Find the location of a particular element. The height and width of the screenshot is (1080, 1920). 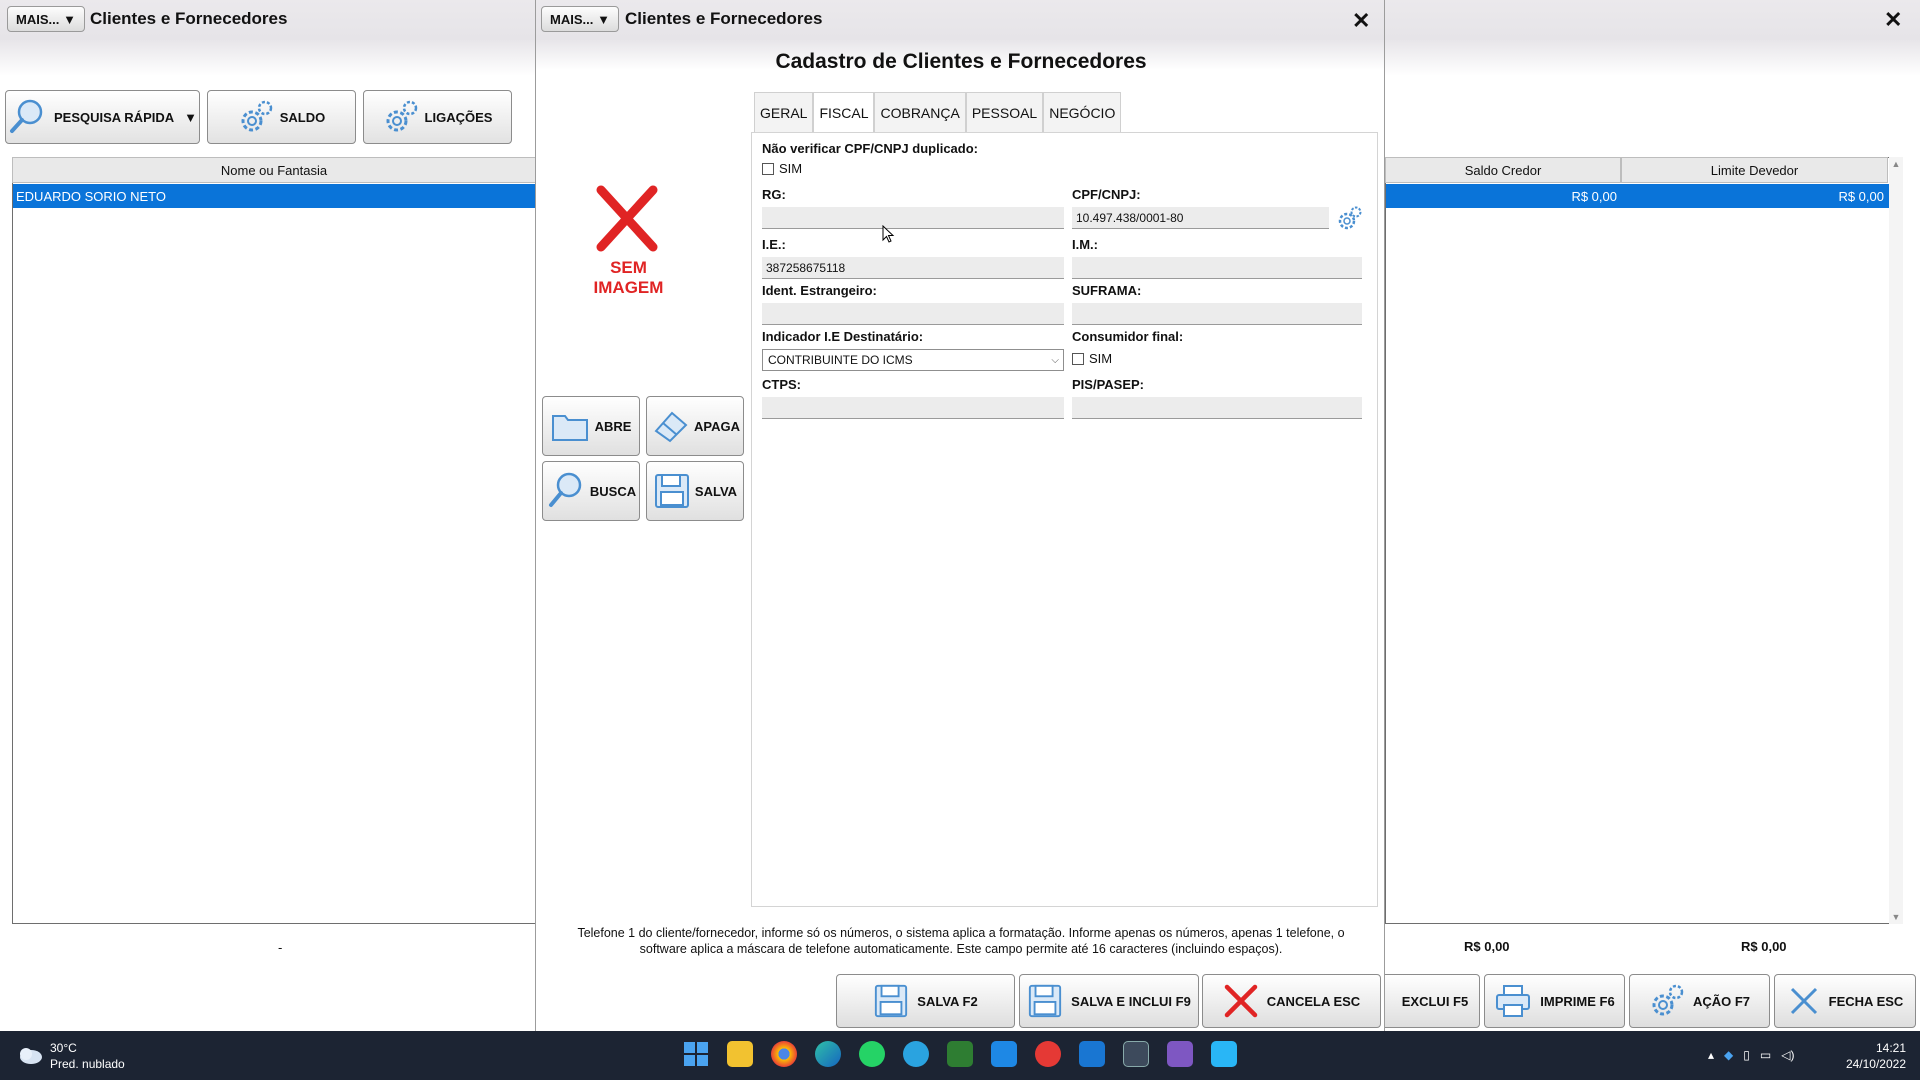

nao-verificar-checkbox is located at coordinates (768, 169).